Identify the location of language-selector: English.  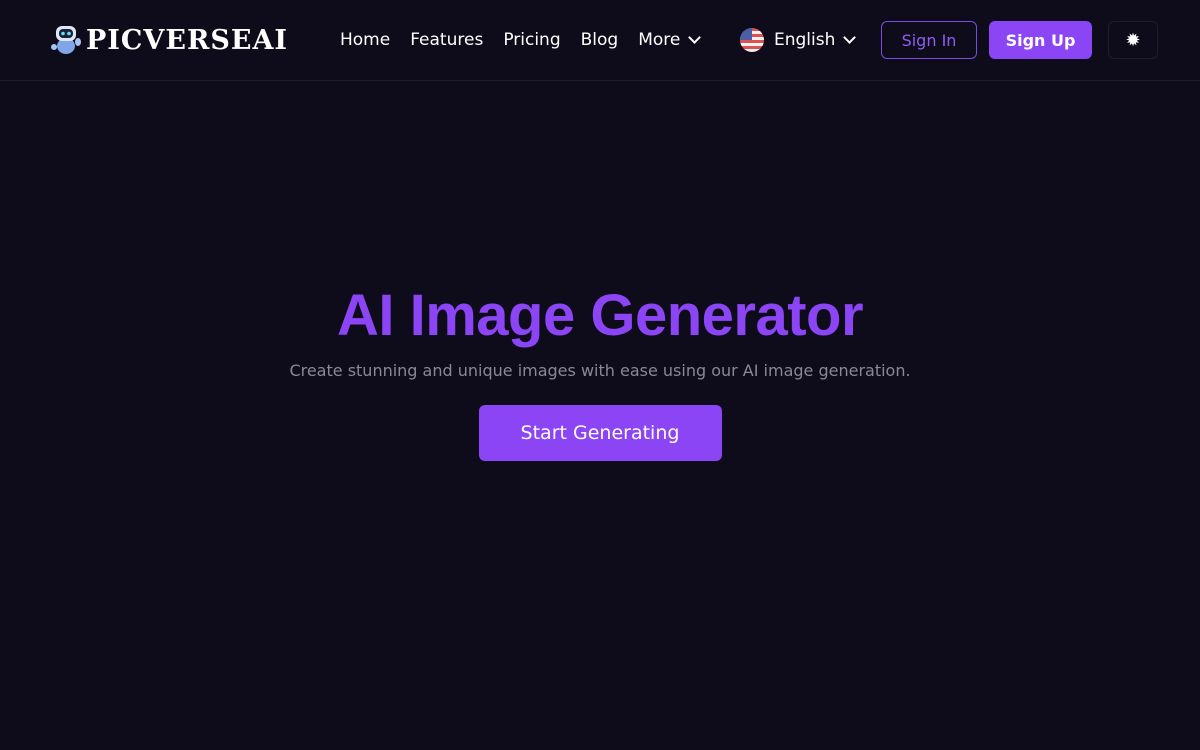
(798, 40).